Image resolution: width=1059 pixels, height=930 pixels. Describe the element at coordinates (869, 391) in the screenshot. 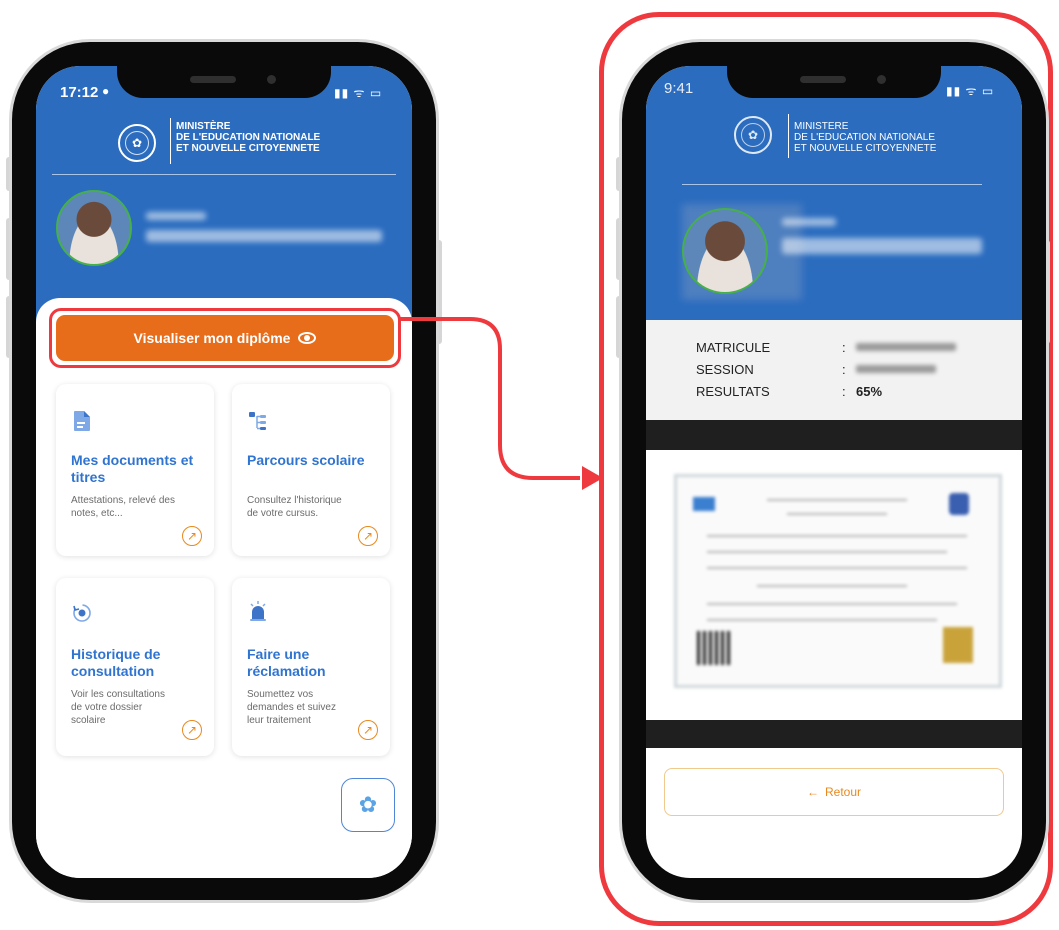

I see `resultats-value: 65%` at that location.